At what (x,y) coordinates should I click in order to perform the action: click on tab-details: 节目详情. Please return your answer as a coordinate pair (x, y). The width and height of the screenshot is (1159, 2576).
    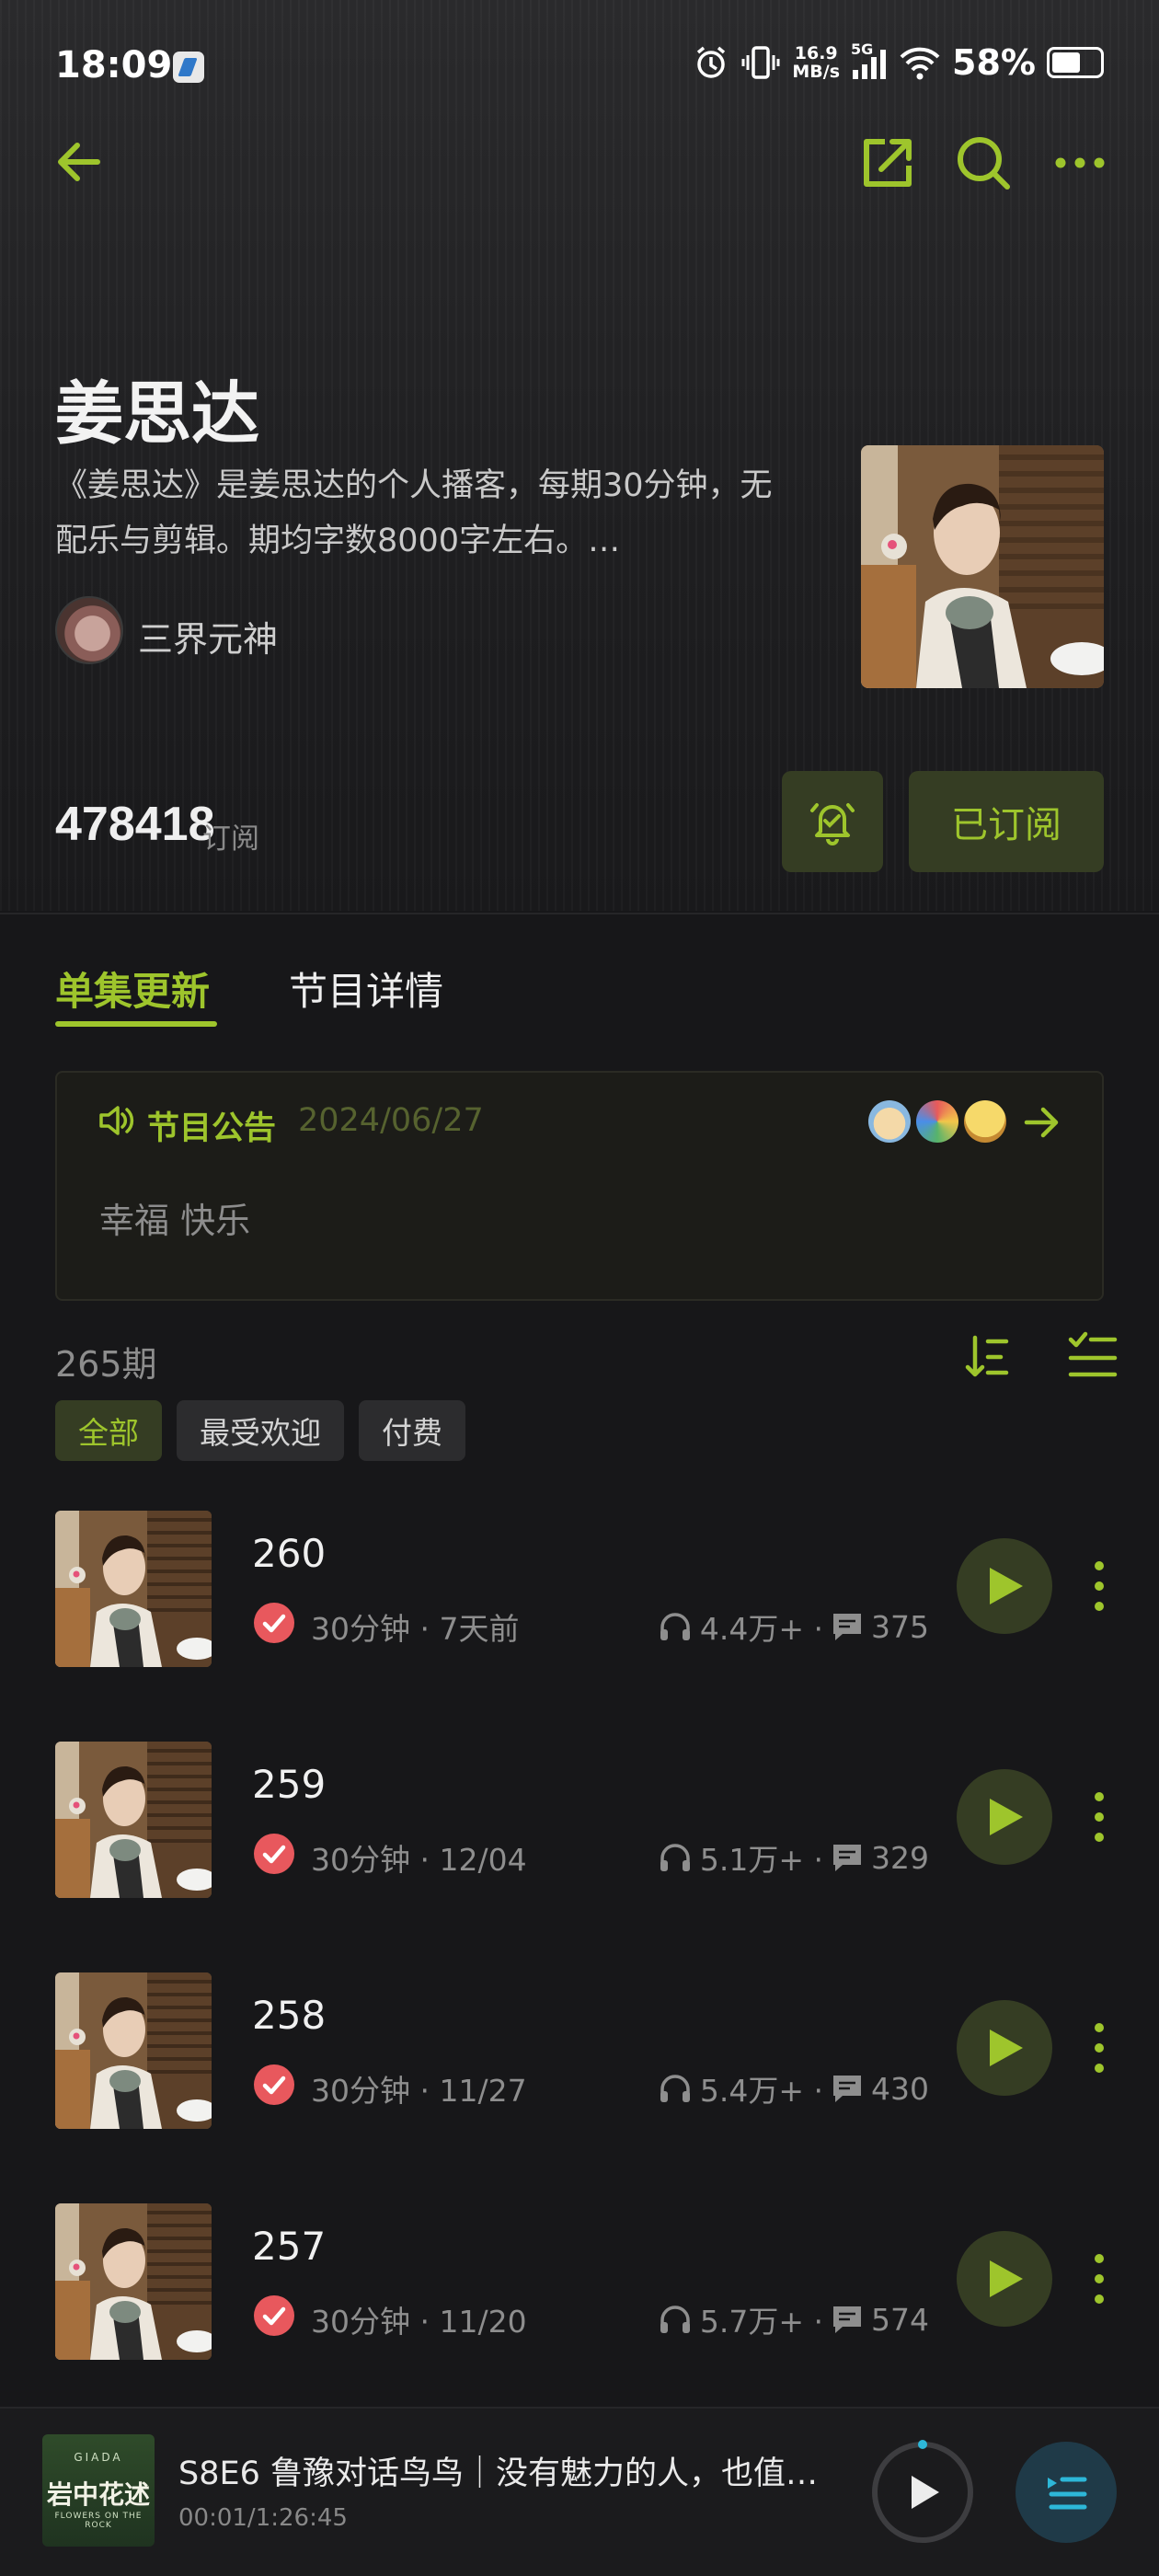
    Looking at the image, I should click on (366, 988).